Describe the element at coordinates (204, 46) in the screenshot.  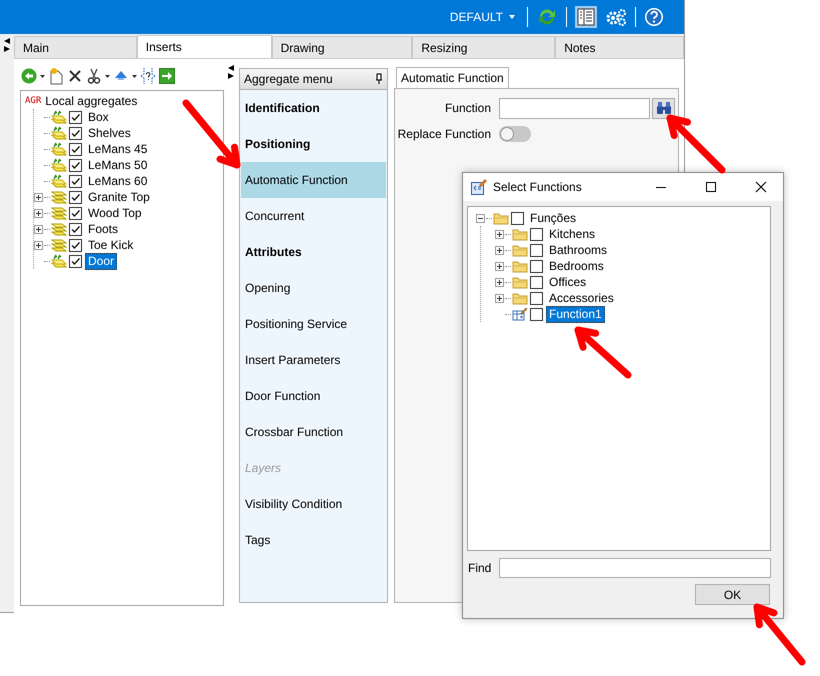
I see `tab: Inserts` at that location.